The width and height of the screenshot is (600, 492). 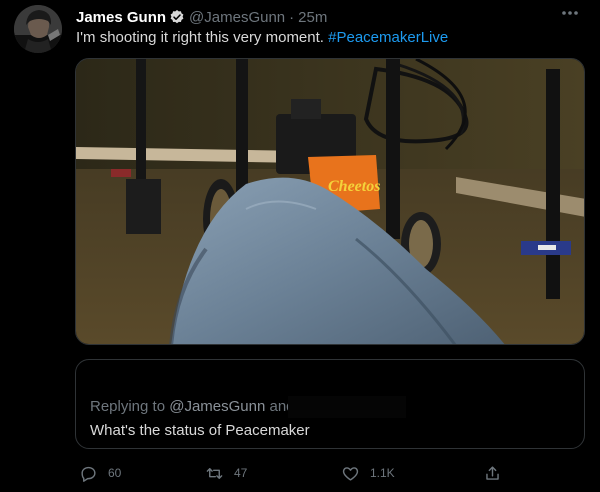 What do you see at coordinates (350, 473) in the screenshot?
I see `like-icon` at bounding box center [350, 473].